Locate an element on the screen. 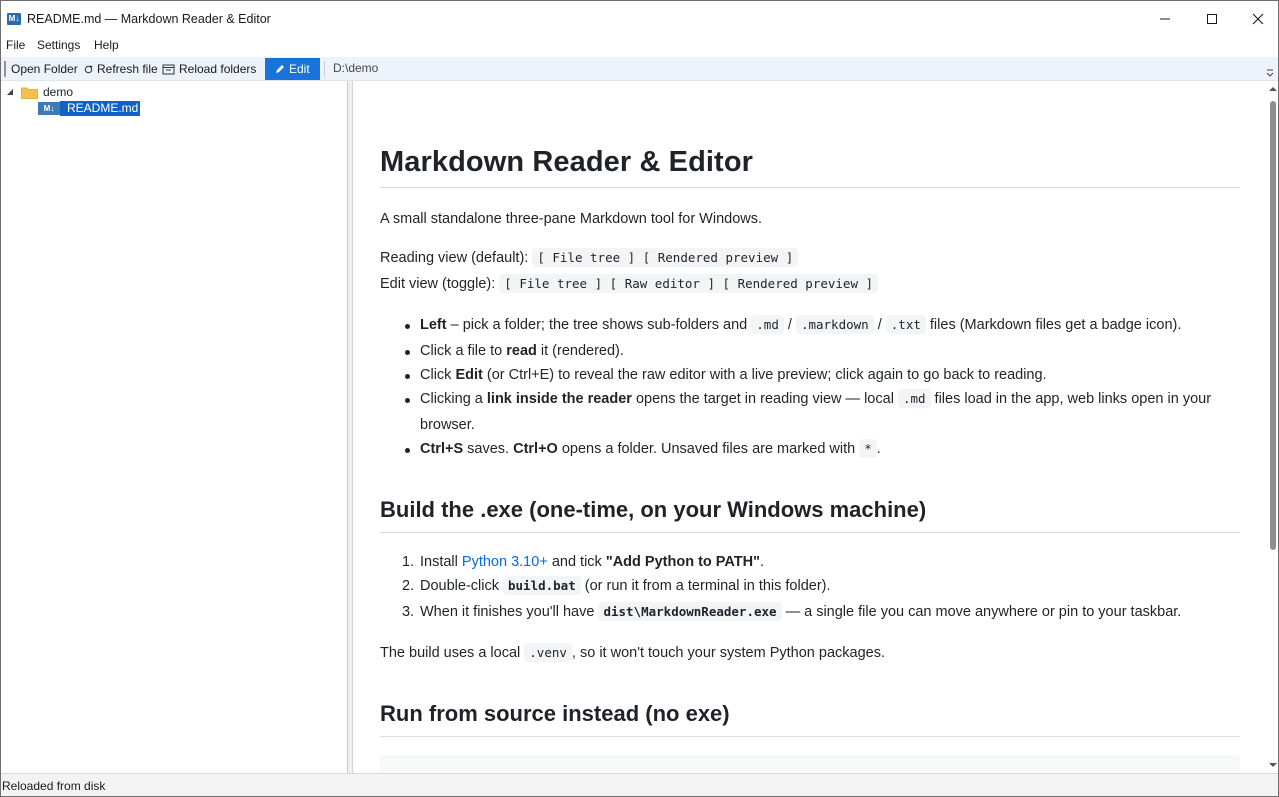  title-bar: M↓ README.md — Markdown Reader & Editor is located at coordinates (639, 19).